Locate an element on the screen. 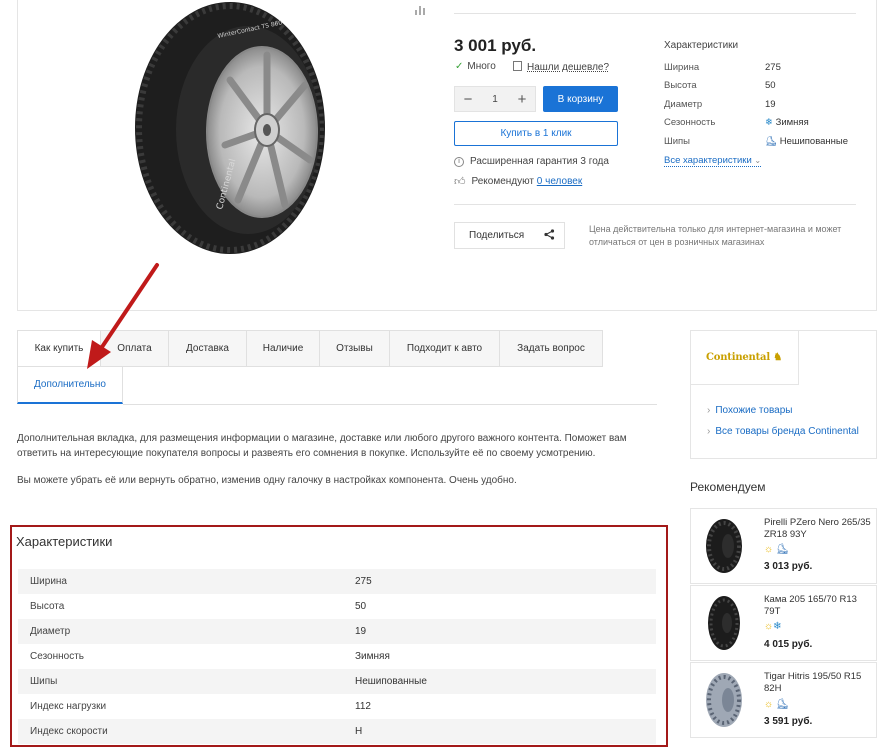 This screenshot has width=877, height=752. char-value: 275 is located at coordinates (773, 67).